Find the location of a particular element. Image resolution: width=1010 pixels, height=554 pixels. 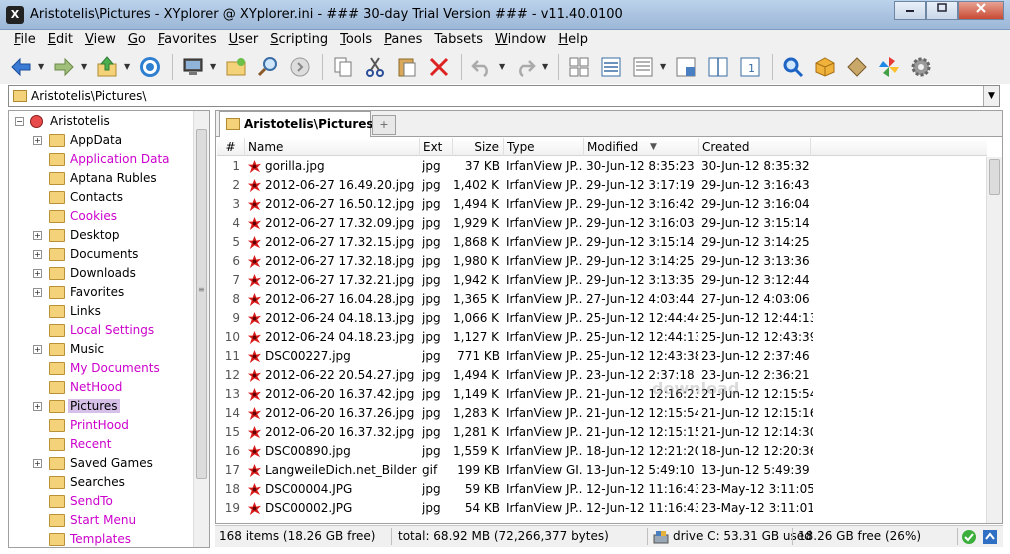

undo-dropdown-icon: ▼ is located at coordinates (503, 66).